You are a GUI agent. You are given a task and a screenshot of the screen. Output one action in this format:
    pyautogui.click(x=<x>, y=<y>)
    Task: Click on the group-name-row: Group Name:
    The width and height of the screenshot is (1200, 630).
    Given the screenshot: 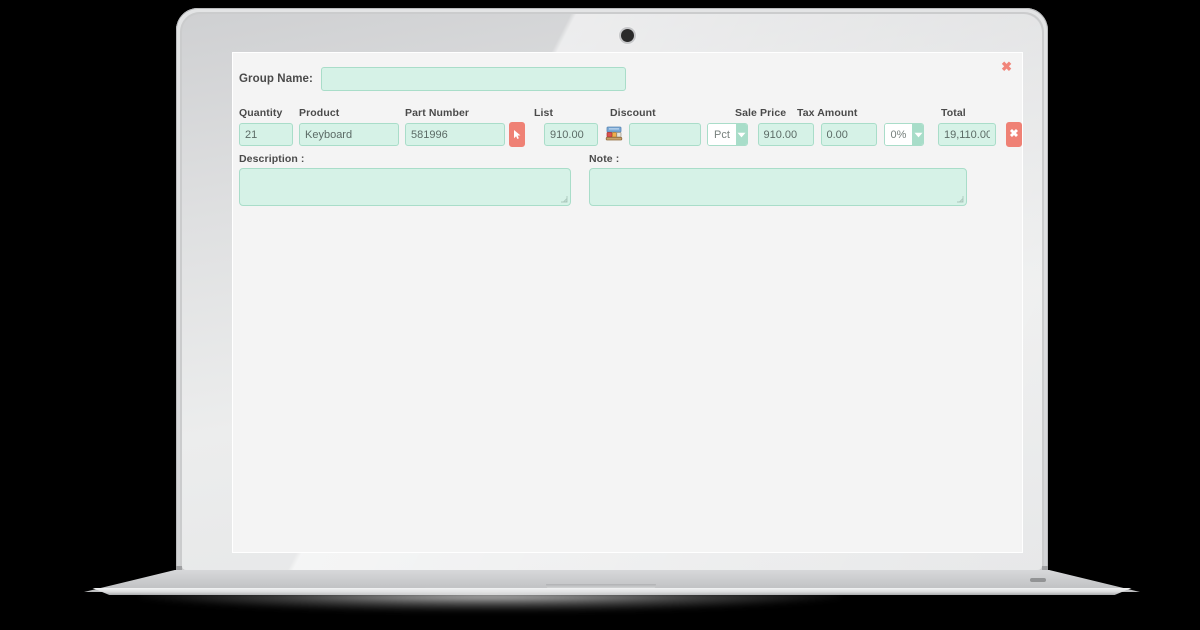 What is the action you would take?
    pyautogui.click(x=627, y=72)
    